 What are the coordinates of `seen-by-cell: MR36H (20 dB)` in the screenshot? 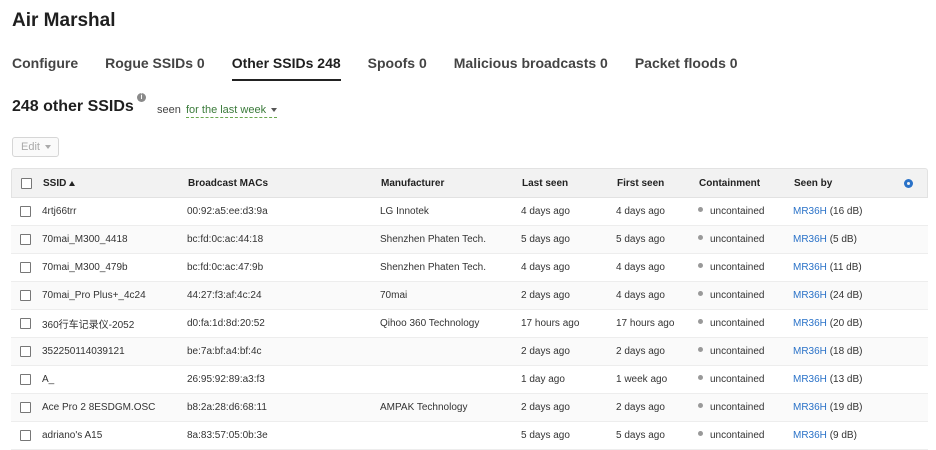 It's located at (827, 323).